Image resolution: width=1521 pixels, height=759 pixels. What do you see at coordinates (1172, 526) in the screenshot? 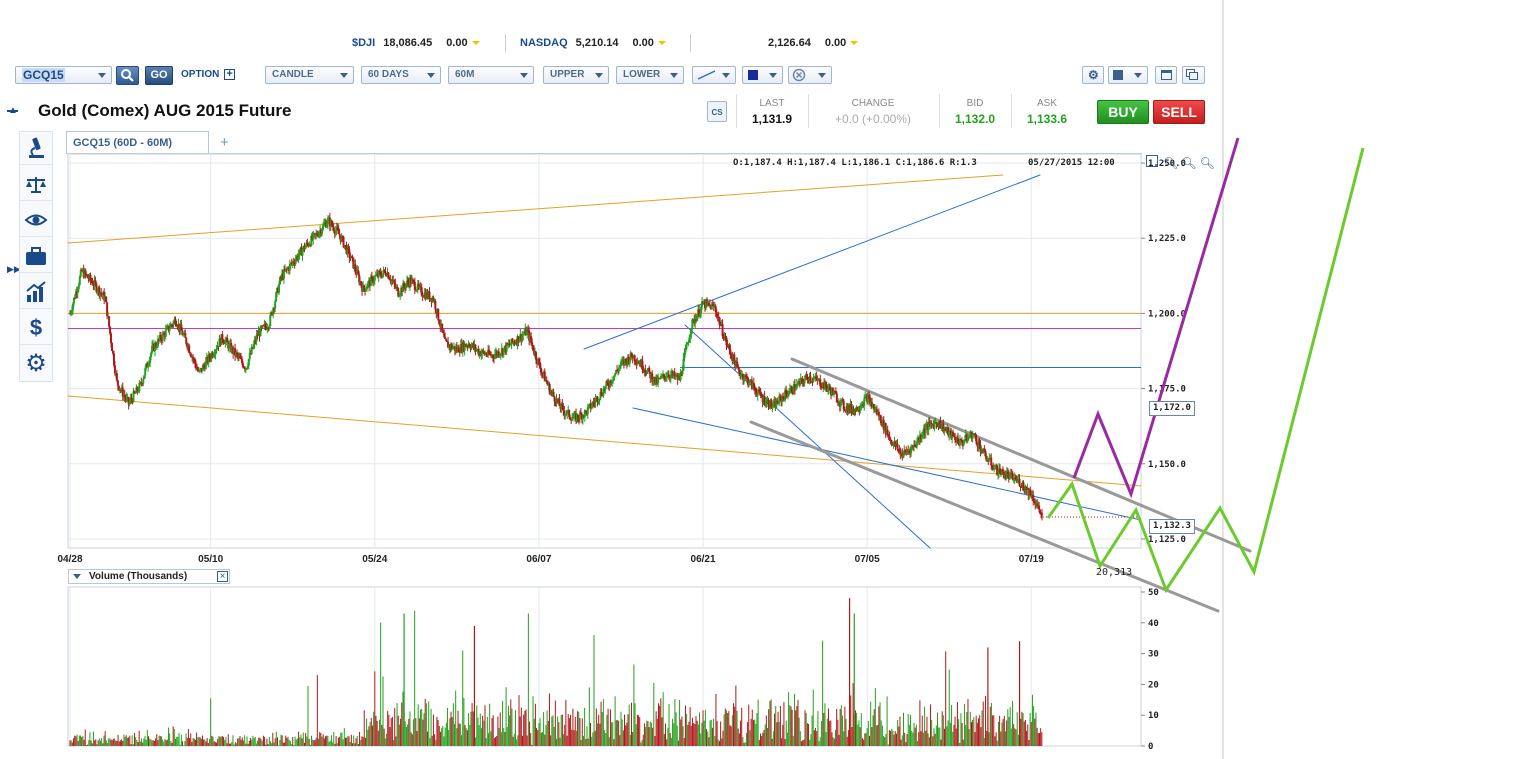
I see `last-price-callout: 1,132.3` at bounding box center [1172, 526].